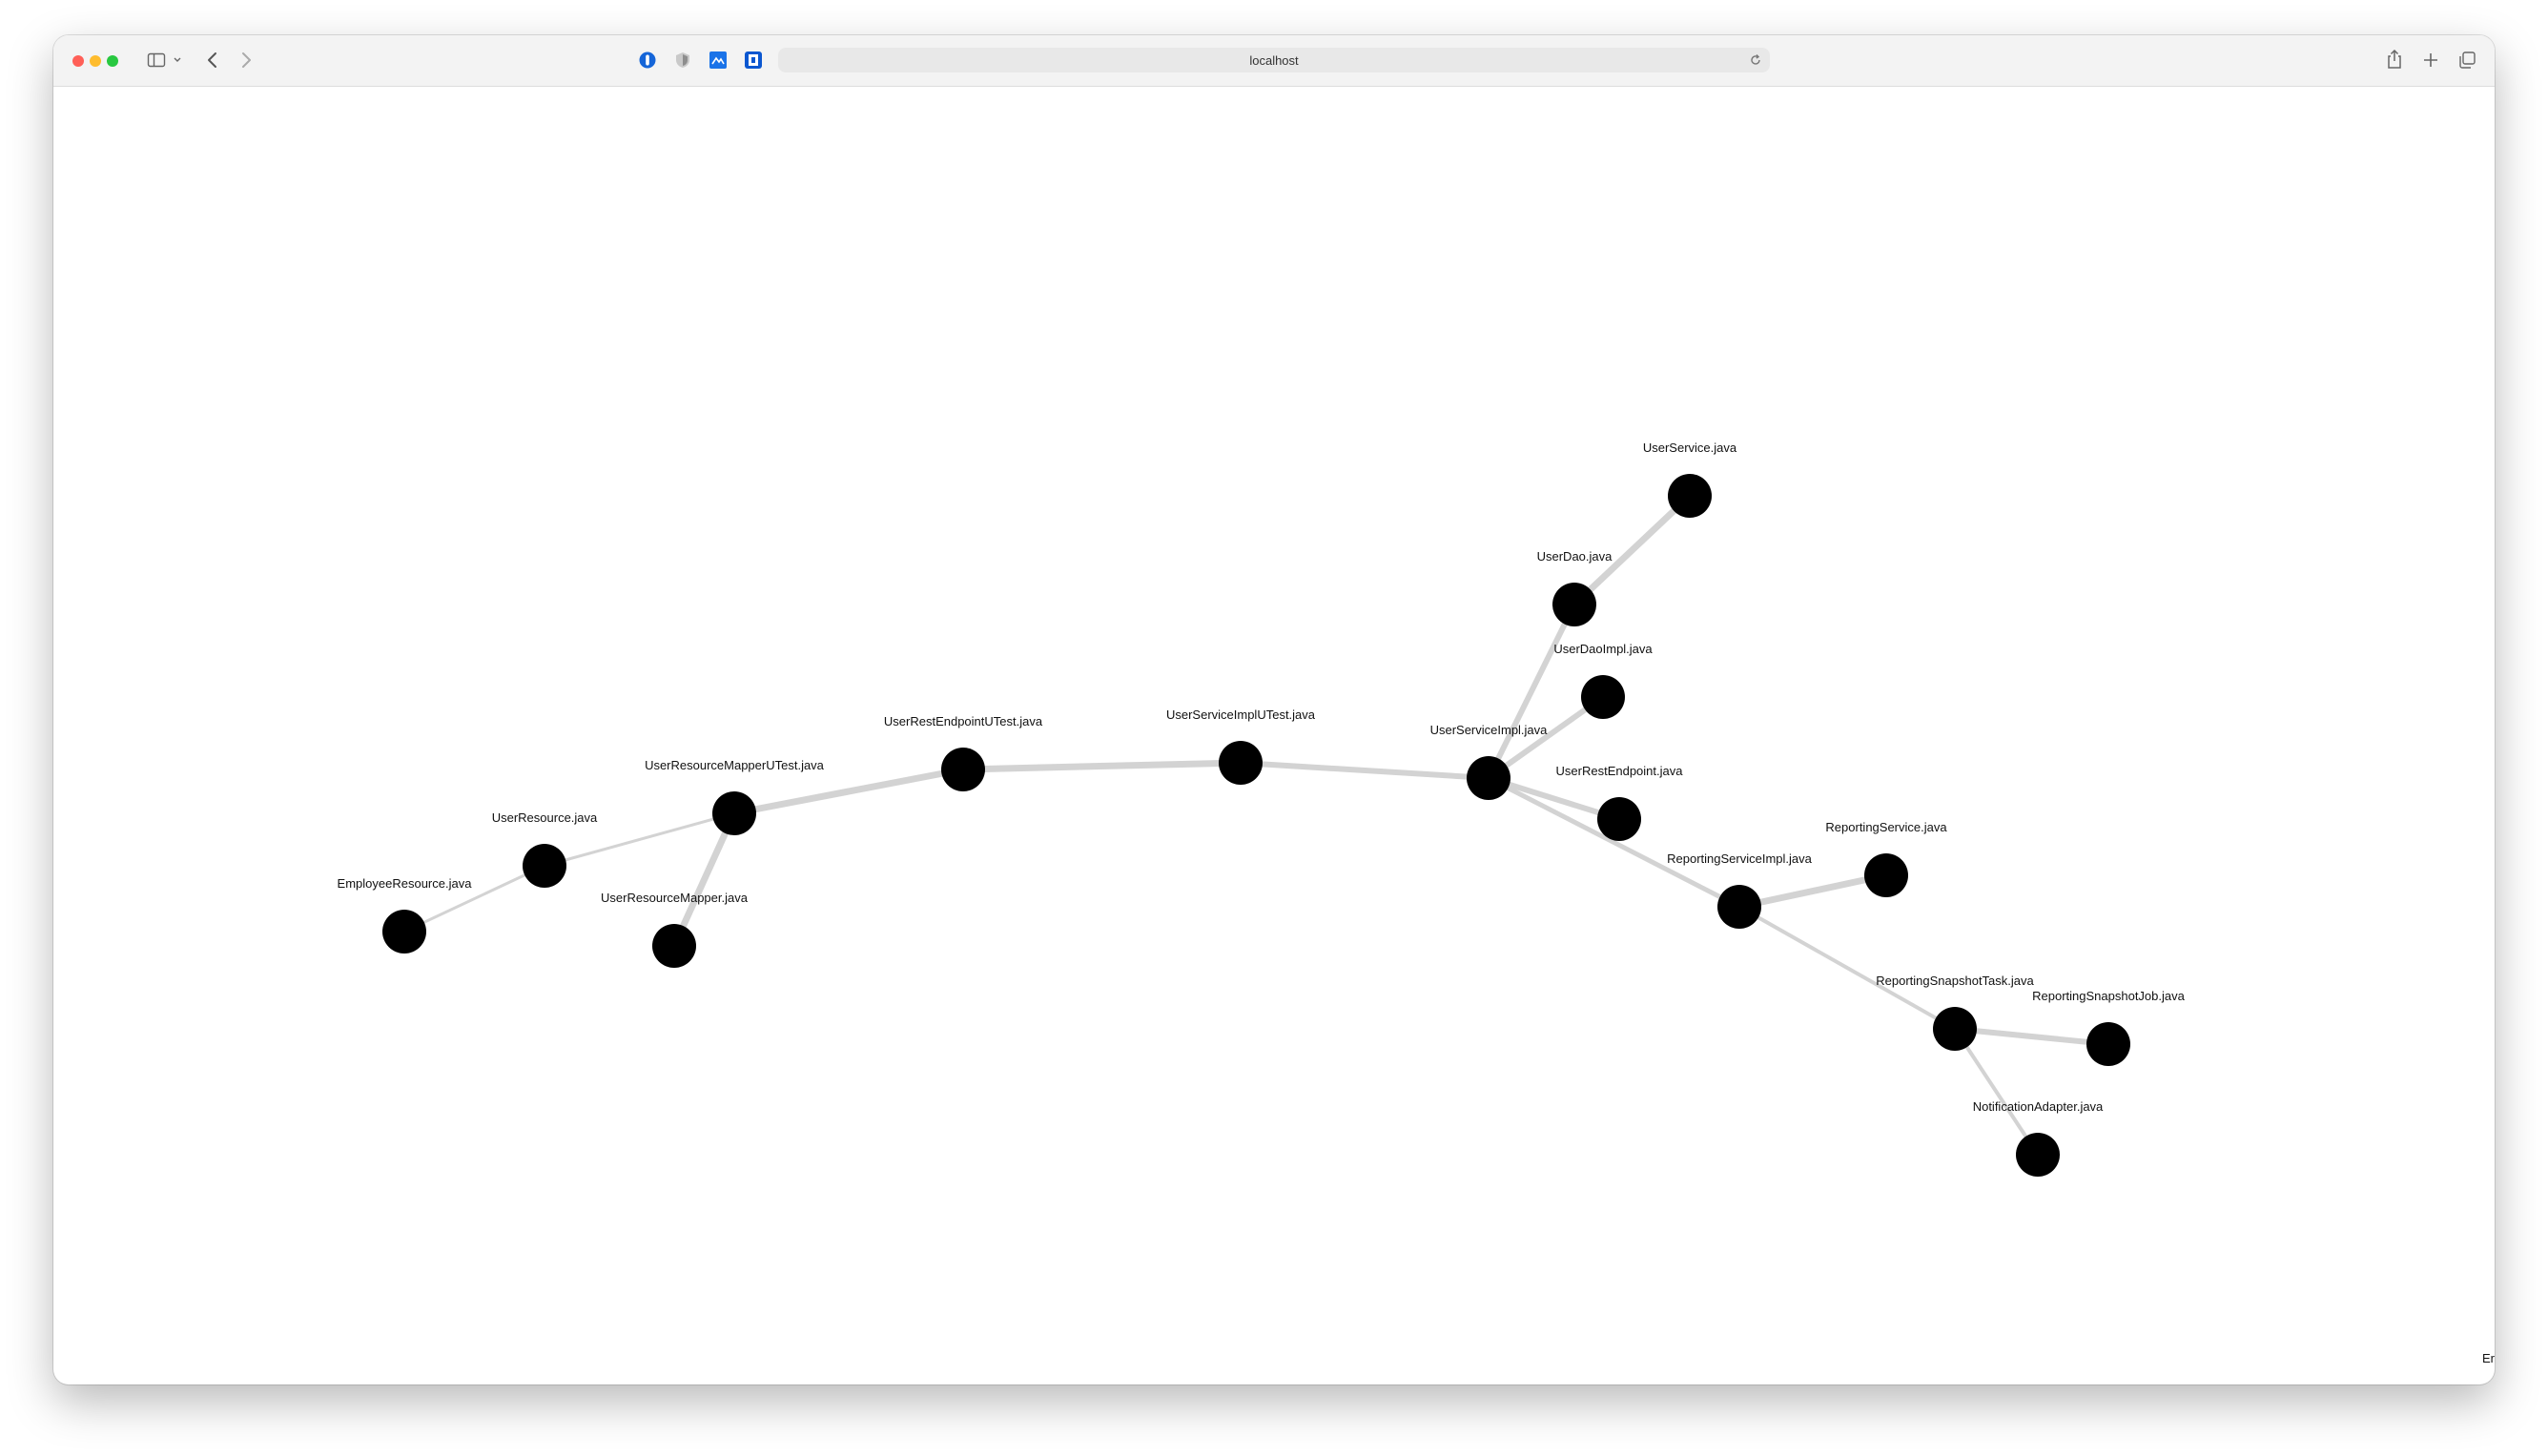  What do you see at coordinates (2032, 1036) in the screenshot?
I see `edge-reporting-snapshot-task-to-reporting-snapshot-job` at bounding box center [2032, 1036].